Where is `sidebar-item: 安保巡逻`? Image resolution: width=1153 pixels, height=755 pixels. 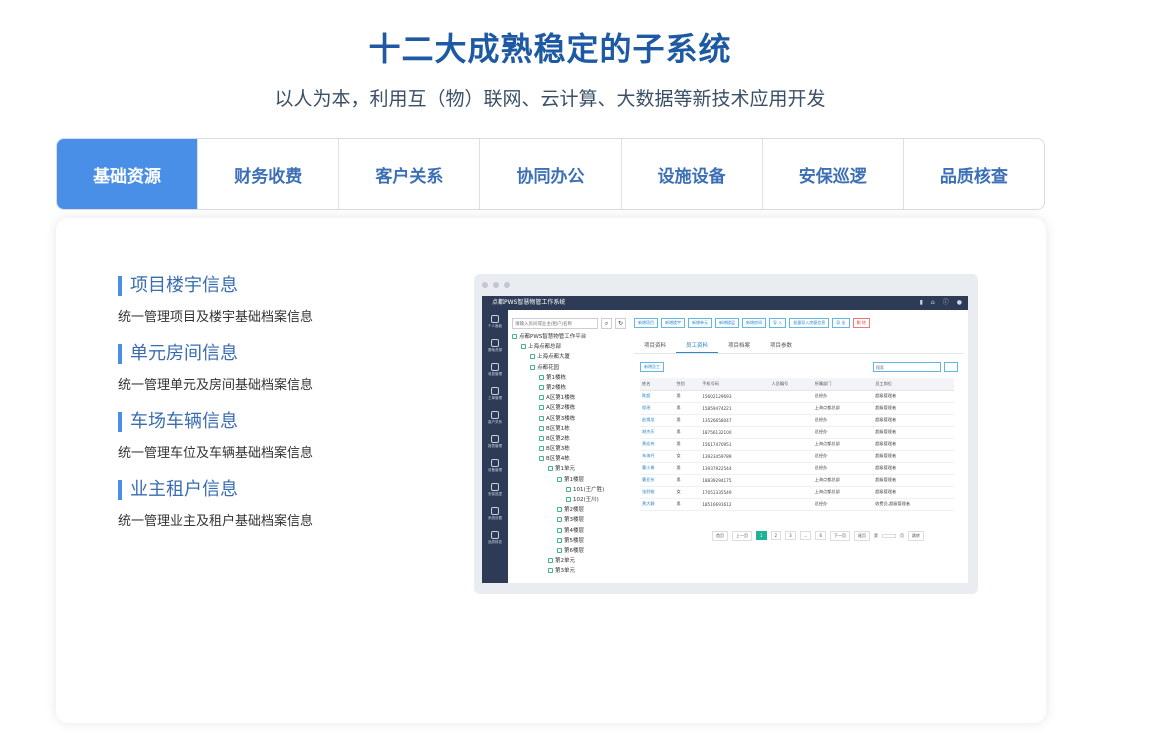 sidebar-item: 安保巡逻 is located at coordinates (495, 490).